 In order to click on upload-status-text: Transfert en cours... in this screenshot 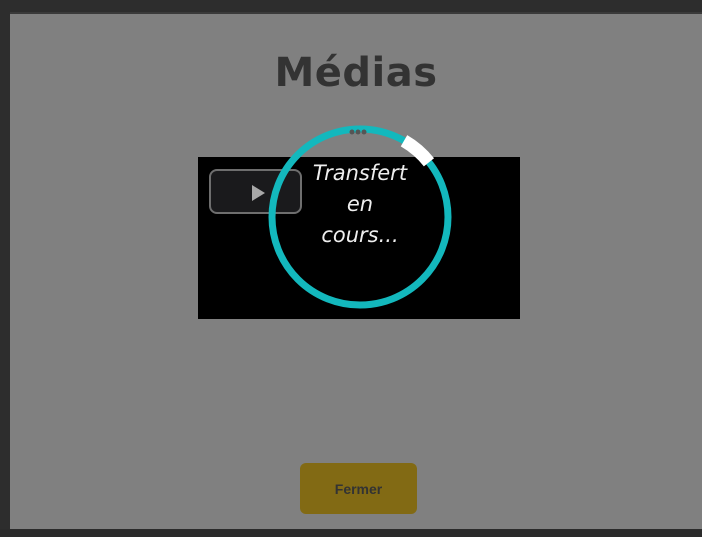, I will do `click(360, 204)`.